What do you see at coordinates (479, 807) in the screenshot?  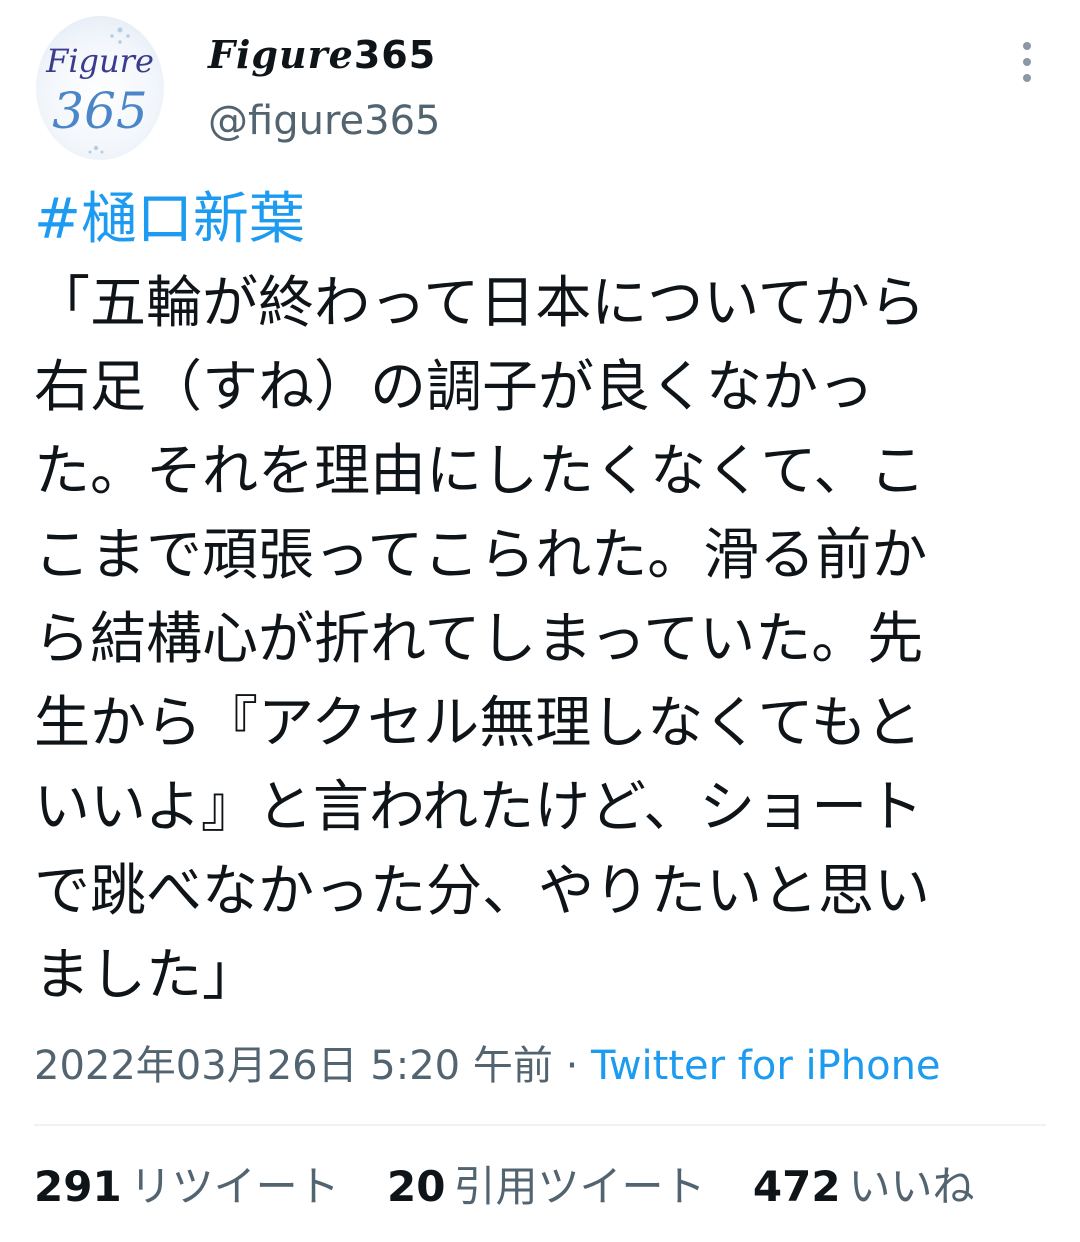 I see `tweet-text-line: いいよ』と言われたけど、ショート` at bounding box center [479, 807].